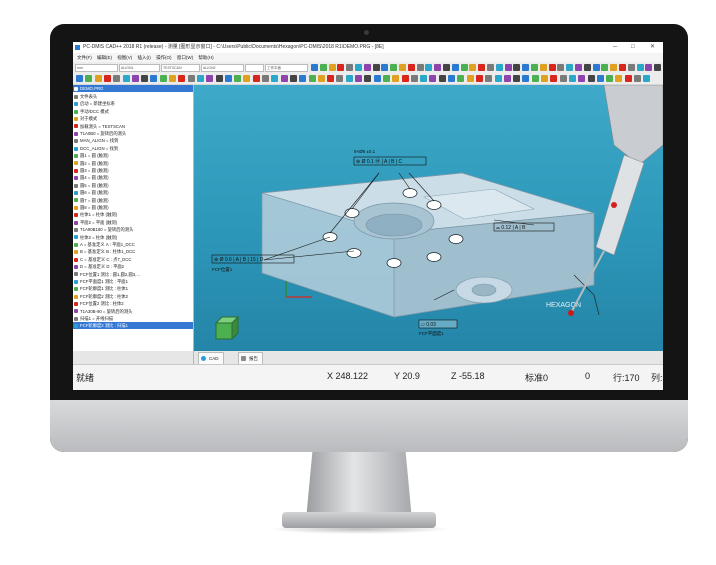  Describe the element at coordinates (133, 126) in the screenshot. I see `tree-item: 加载测头 = TESTSCAN` at that location.